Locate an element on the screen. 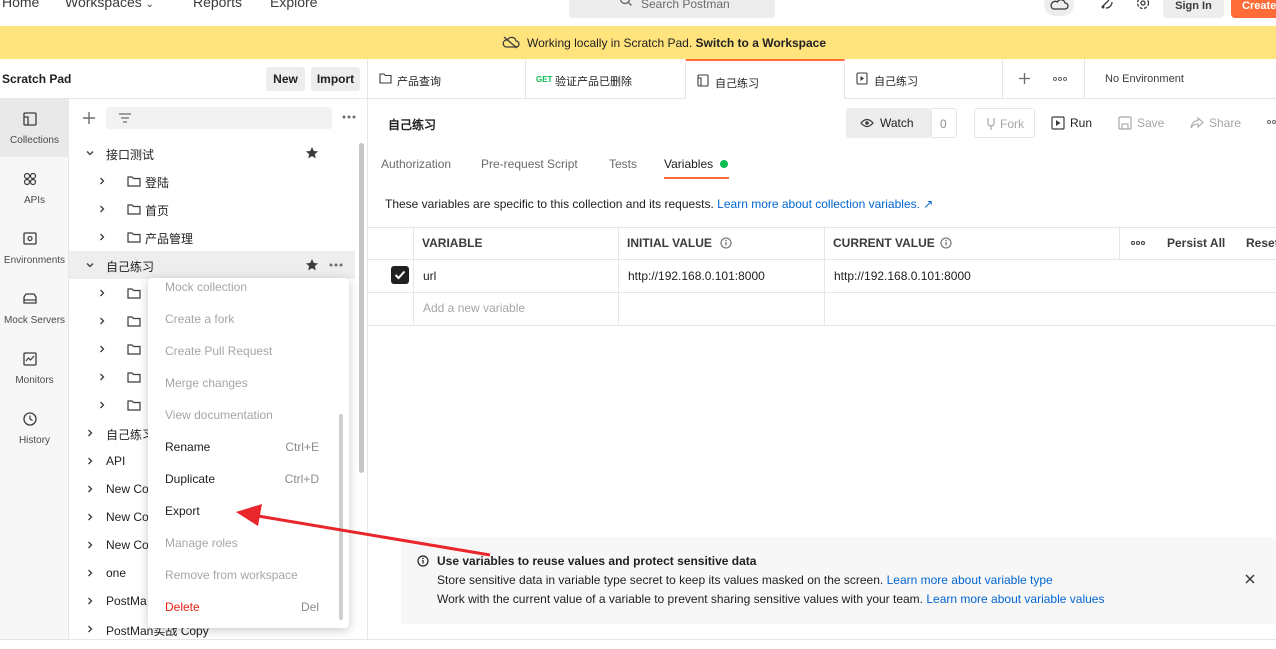  tab-request: GET 验证产品已删除 is located at coordinates (606, 79).